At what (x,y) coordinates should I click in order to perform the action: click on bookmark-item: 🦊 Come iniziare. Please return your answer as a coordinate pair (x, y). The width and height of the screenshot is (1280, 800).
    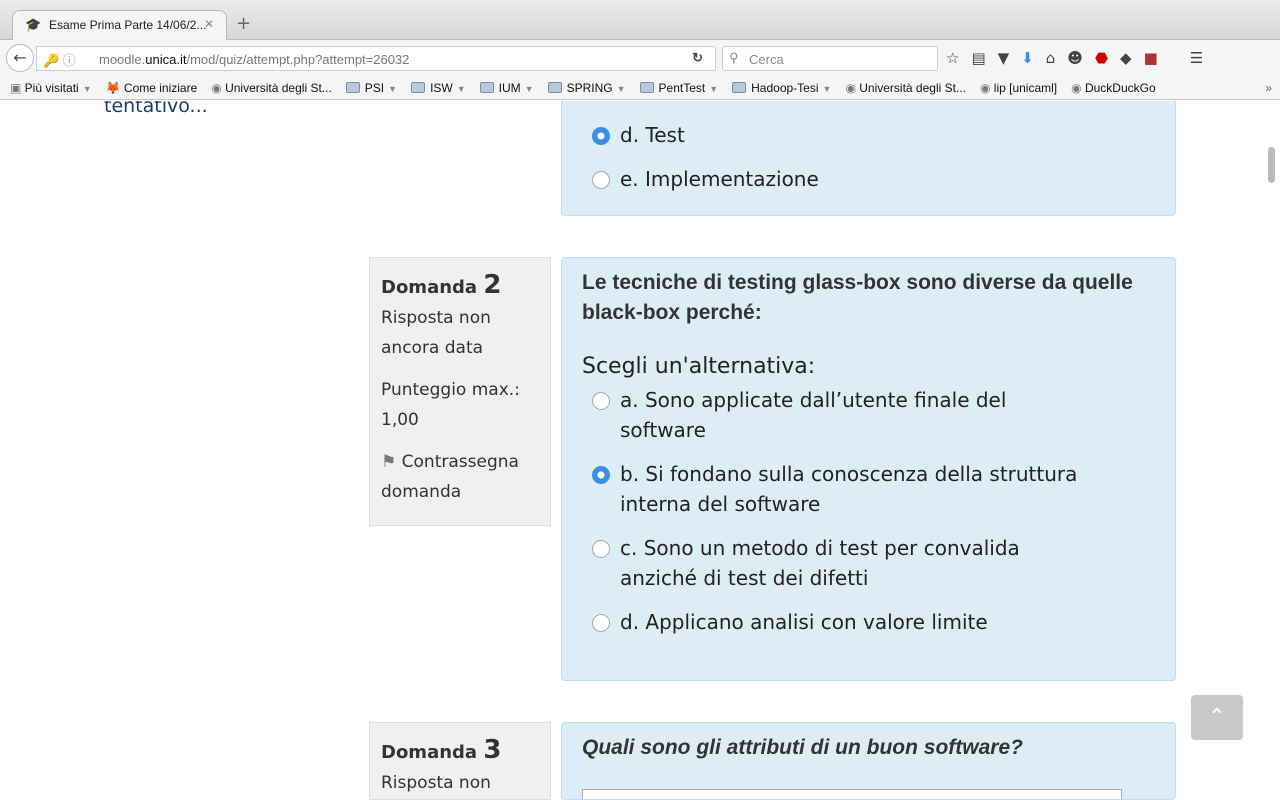
    Looking at the image, I should click on (152, 88).